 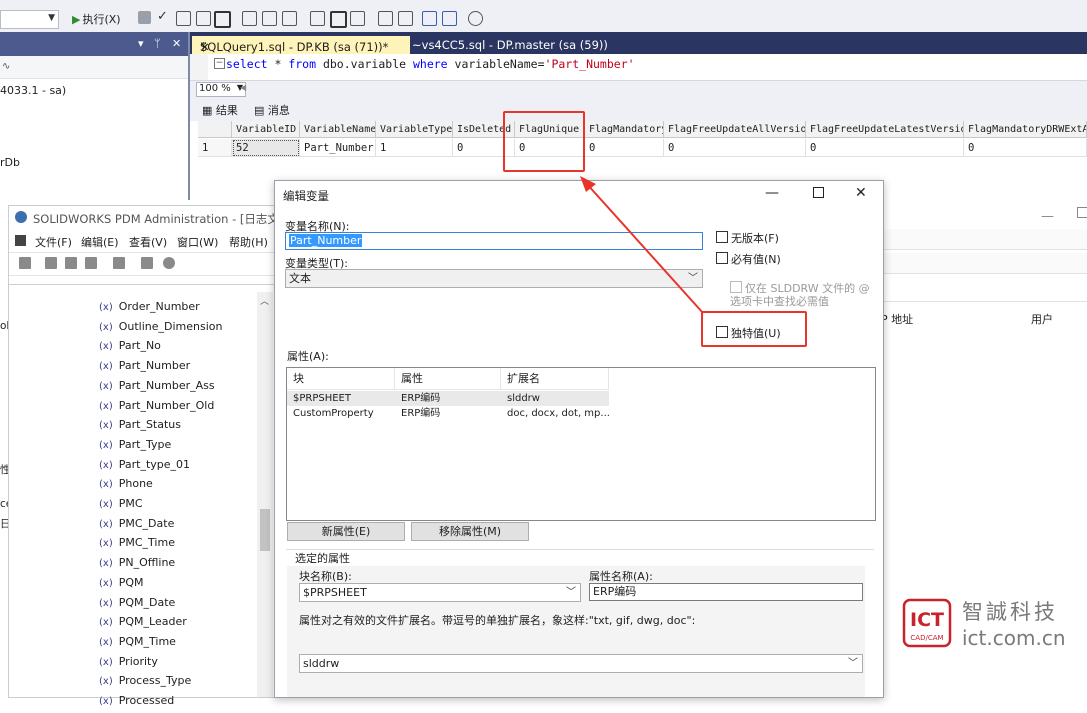 What do you see at coordinates (219, 63) in the screenshot?
I see `collapse-icon: −` at bounding box center [219, 63].